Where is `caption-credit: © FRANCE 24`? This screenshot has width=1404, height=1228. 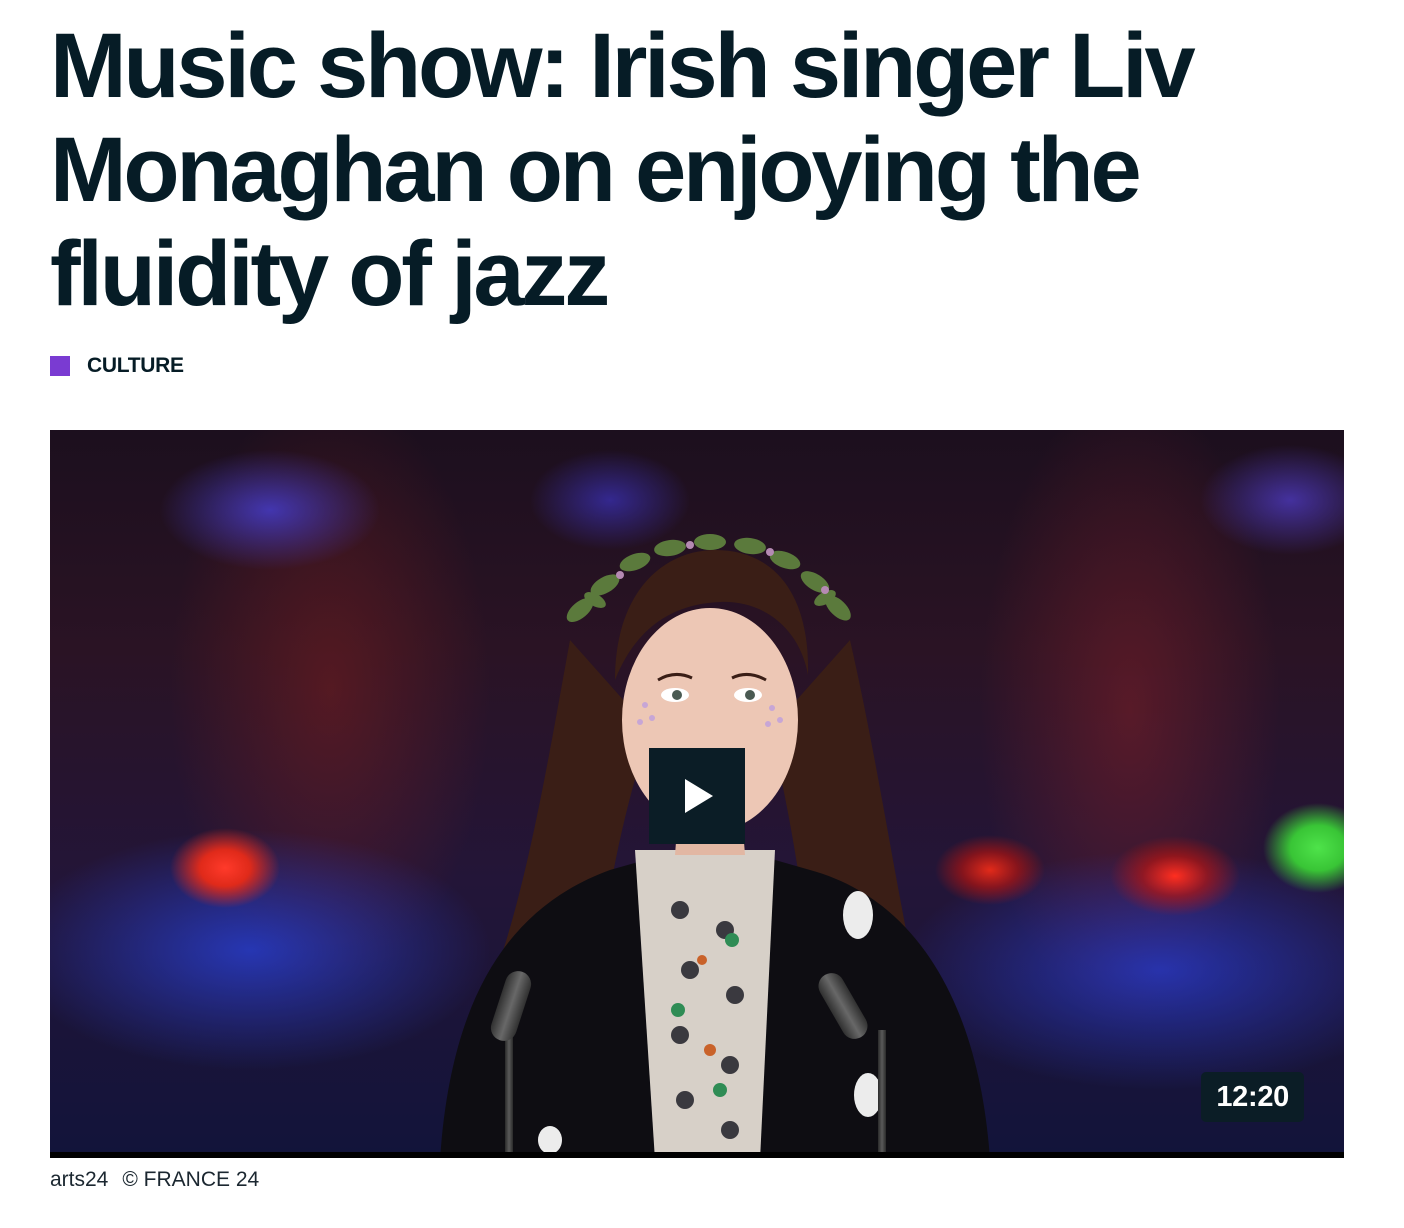 caption-credit: © FRANCE 24 is located at coordinates (191, 1179).